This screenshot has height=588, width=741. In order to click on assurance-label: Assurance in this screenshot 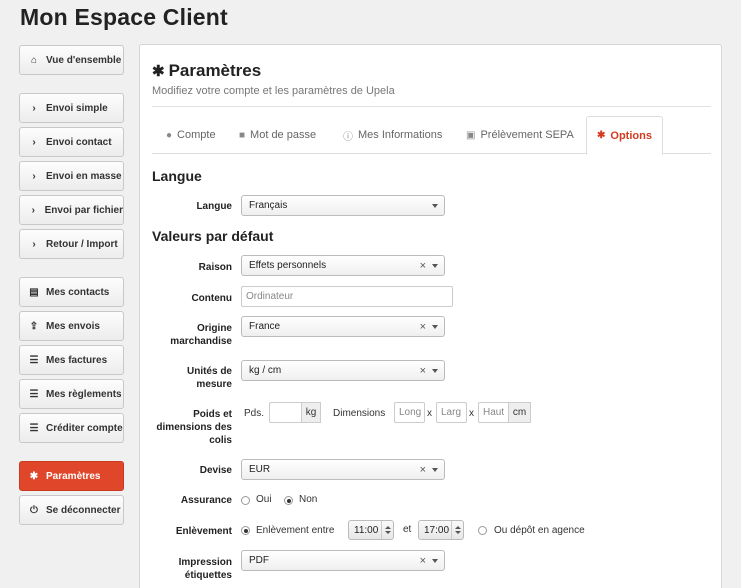, I will do `click(206, 500)`.